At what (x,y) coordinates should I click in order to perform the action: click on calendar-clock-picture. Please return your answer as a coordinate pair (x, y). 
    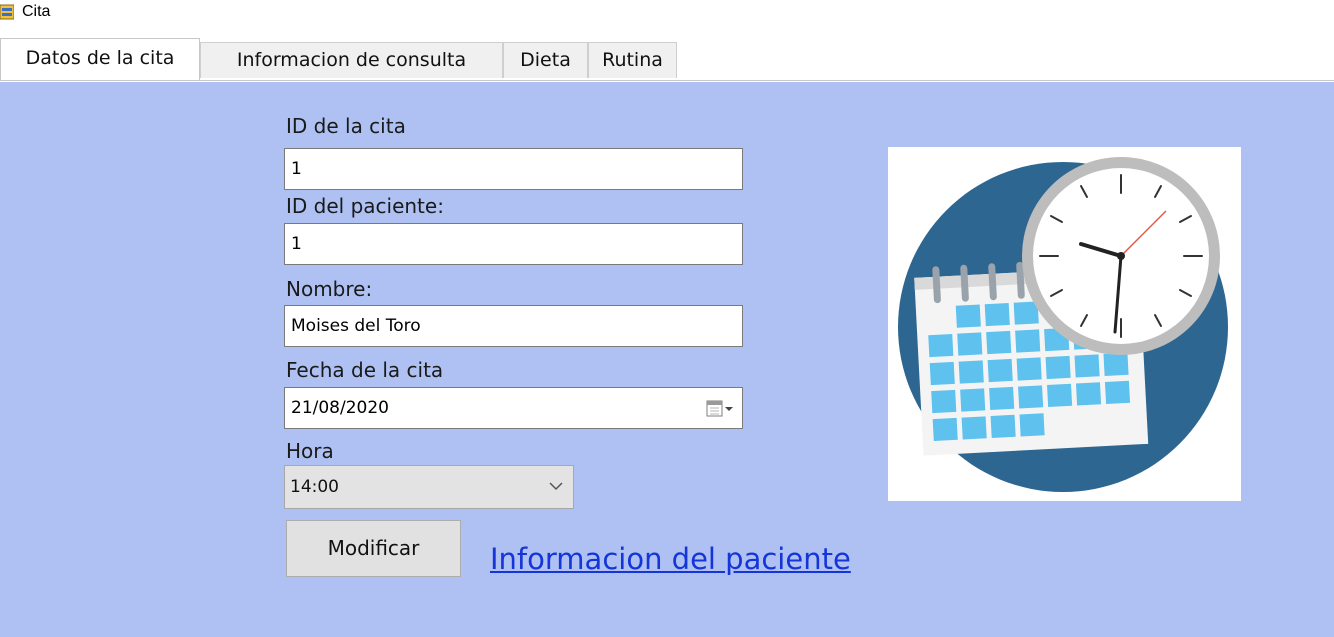
    Looking at the image, I should click on (1064, 324).